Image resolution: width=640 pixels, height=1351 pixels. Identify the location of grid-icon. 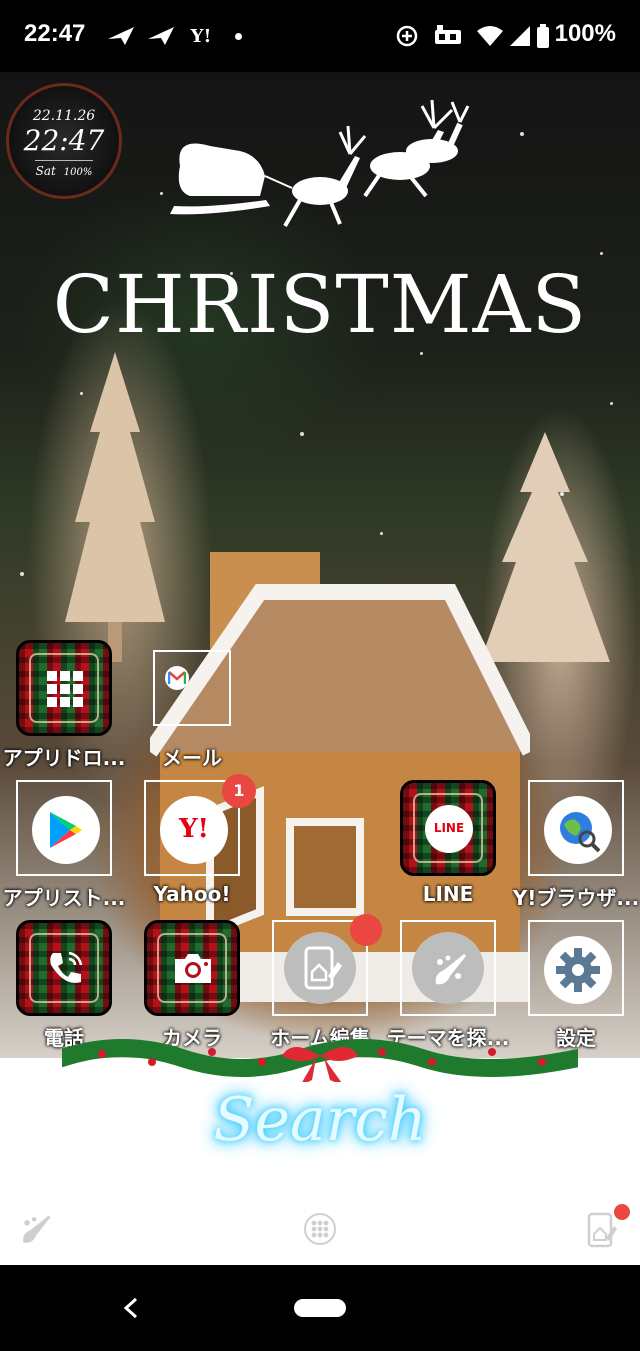
(65, 689).